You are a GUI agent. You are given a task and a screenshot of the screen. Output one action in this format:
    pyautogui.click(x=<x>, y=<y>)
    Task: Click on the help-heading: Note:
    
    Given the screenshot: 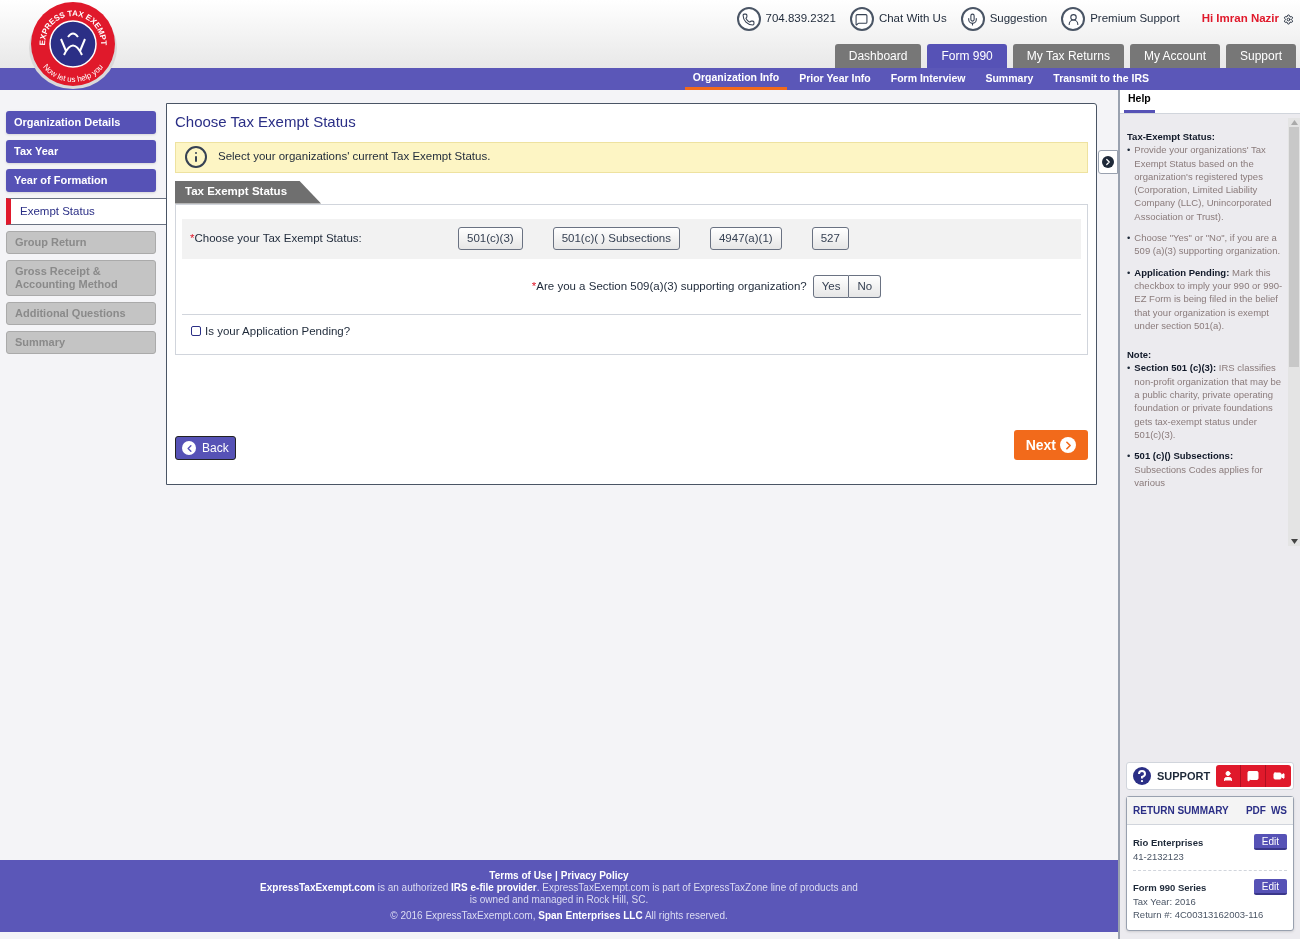 What is the action you would take?
    pyautogui.click(x=1140, y=355)
    